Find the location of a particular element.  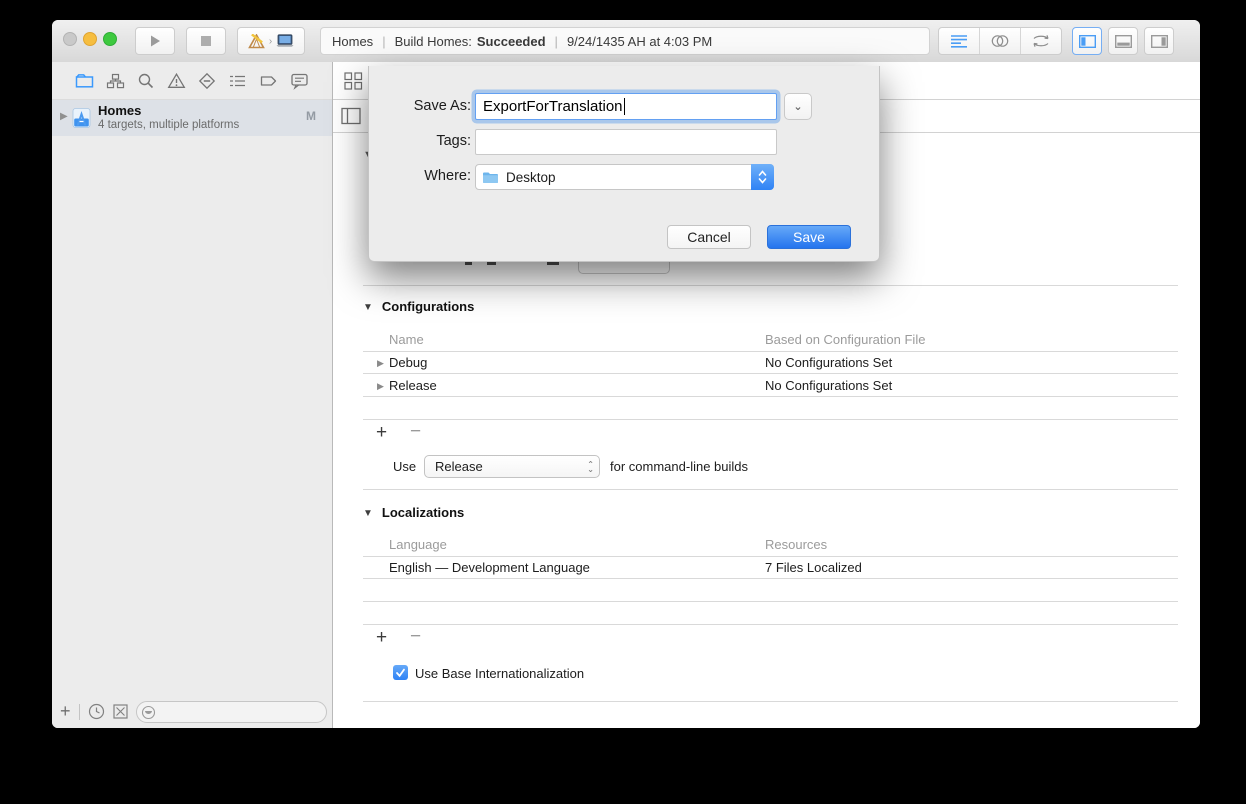

version-editor-icon is located at coordinates (1041, 41).